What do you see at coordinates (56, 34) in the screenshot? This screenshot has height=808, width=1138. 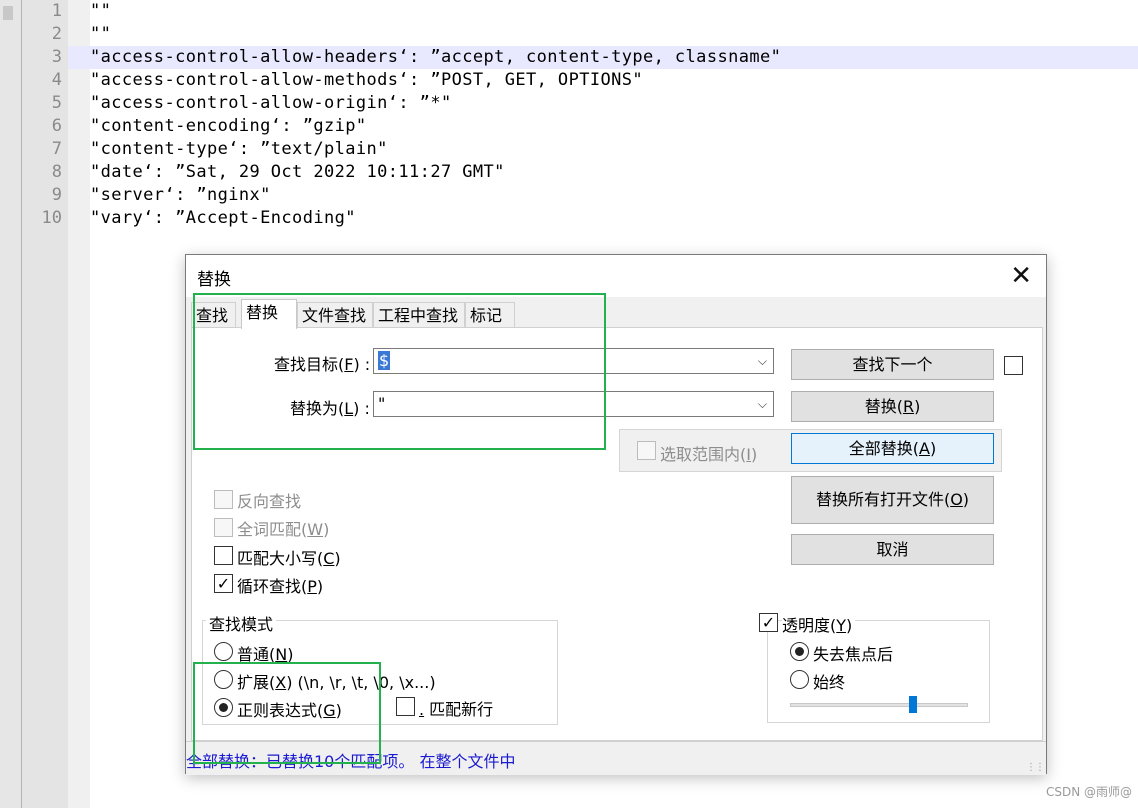 I see `line-number: 2` at bounding box center [56, 34].